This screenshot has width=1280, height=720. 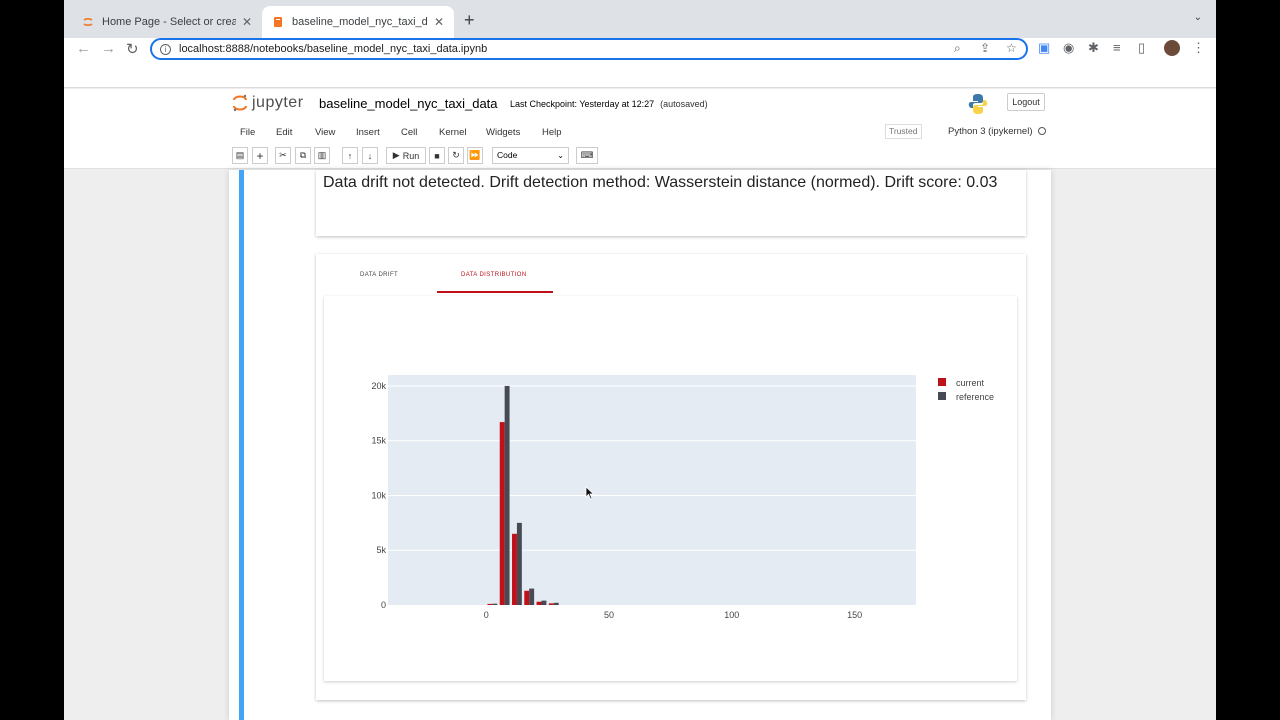 I want to click on jupyter-logo: jupyter, so click(x=268, y=103).